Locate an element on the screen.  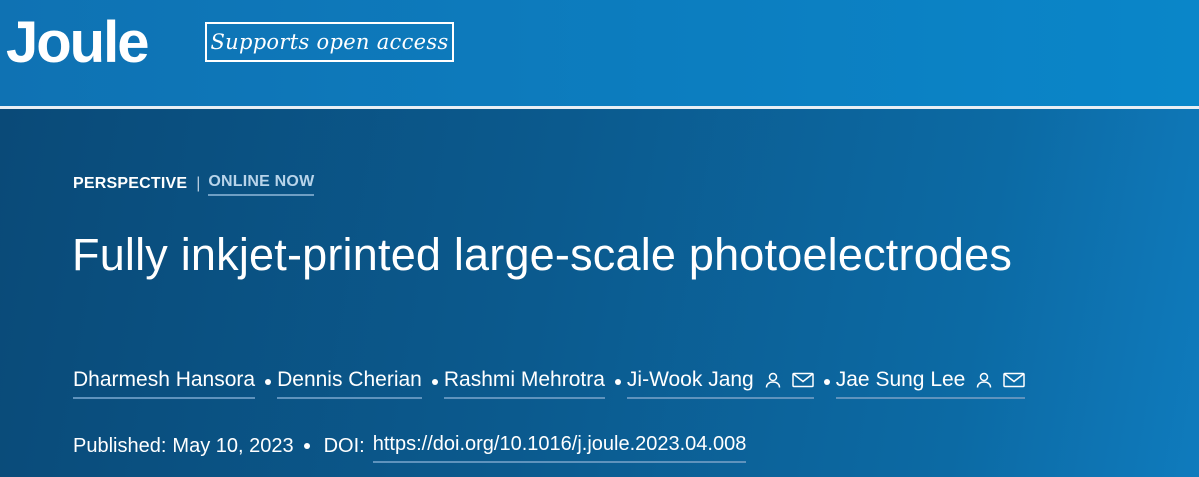
author-link: Dharmesh Hansora is located at coordinates (164, 382).